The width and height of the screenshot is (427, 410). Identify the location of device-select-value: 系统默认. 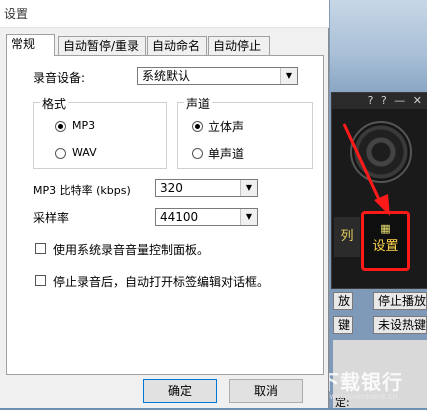
(166, 76).